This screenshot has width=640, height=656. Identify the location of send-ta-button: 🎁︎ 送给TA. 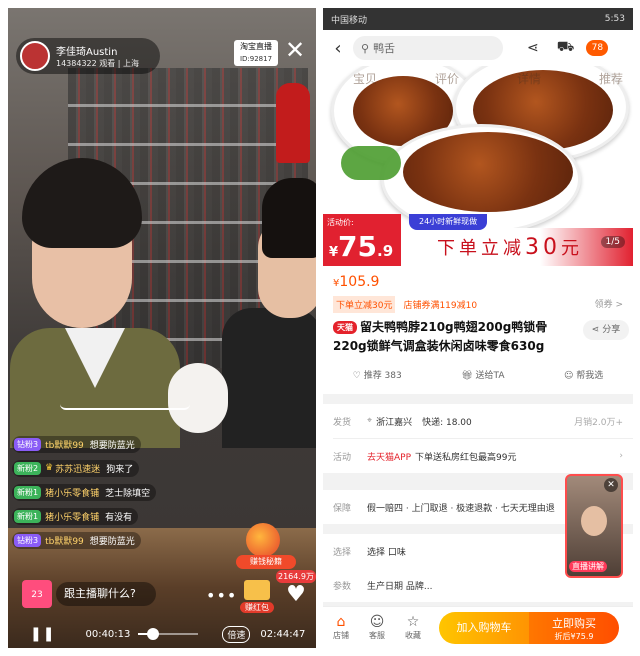
(482, 374).